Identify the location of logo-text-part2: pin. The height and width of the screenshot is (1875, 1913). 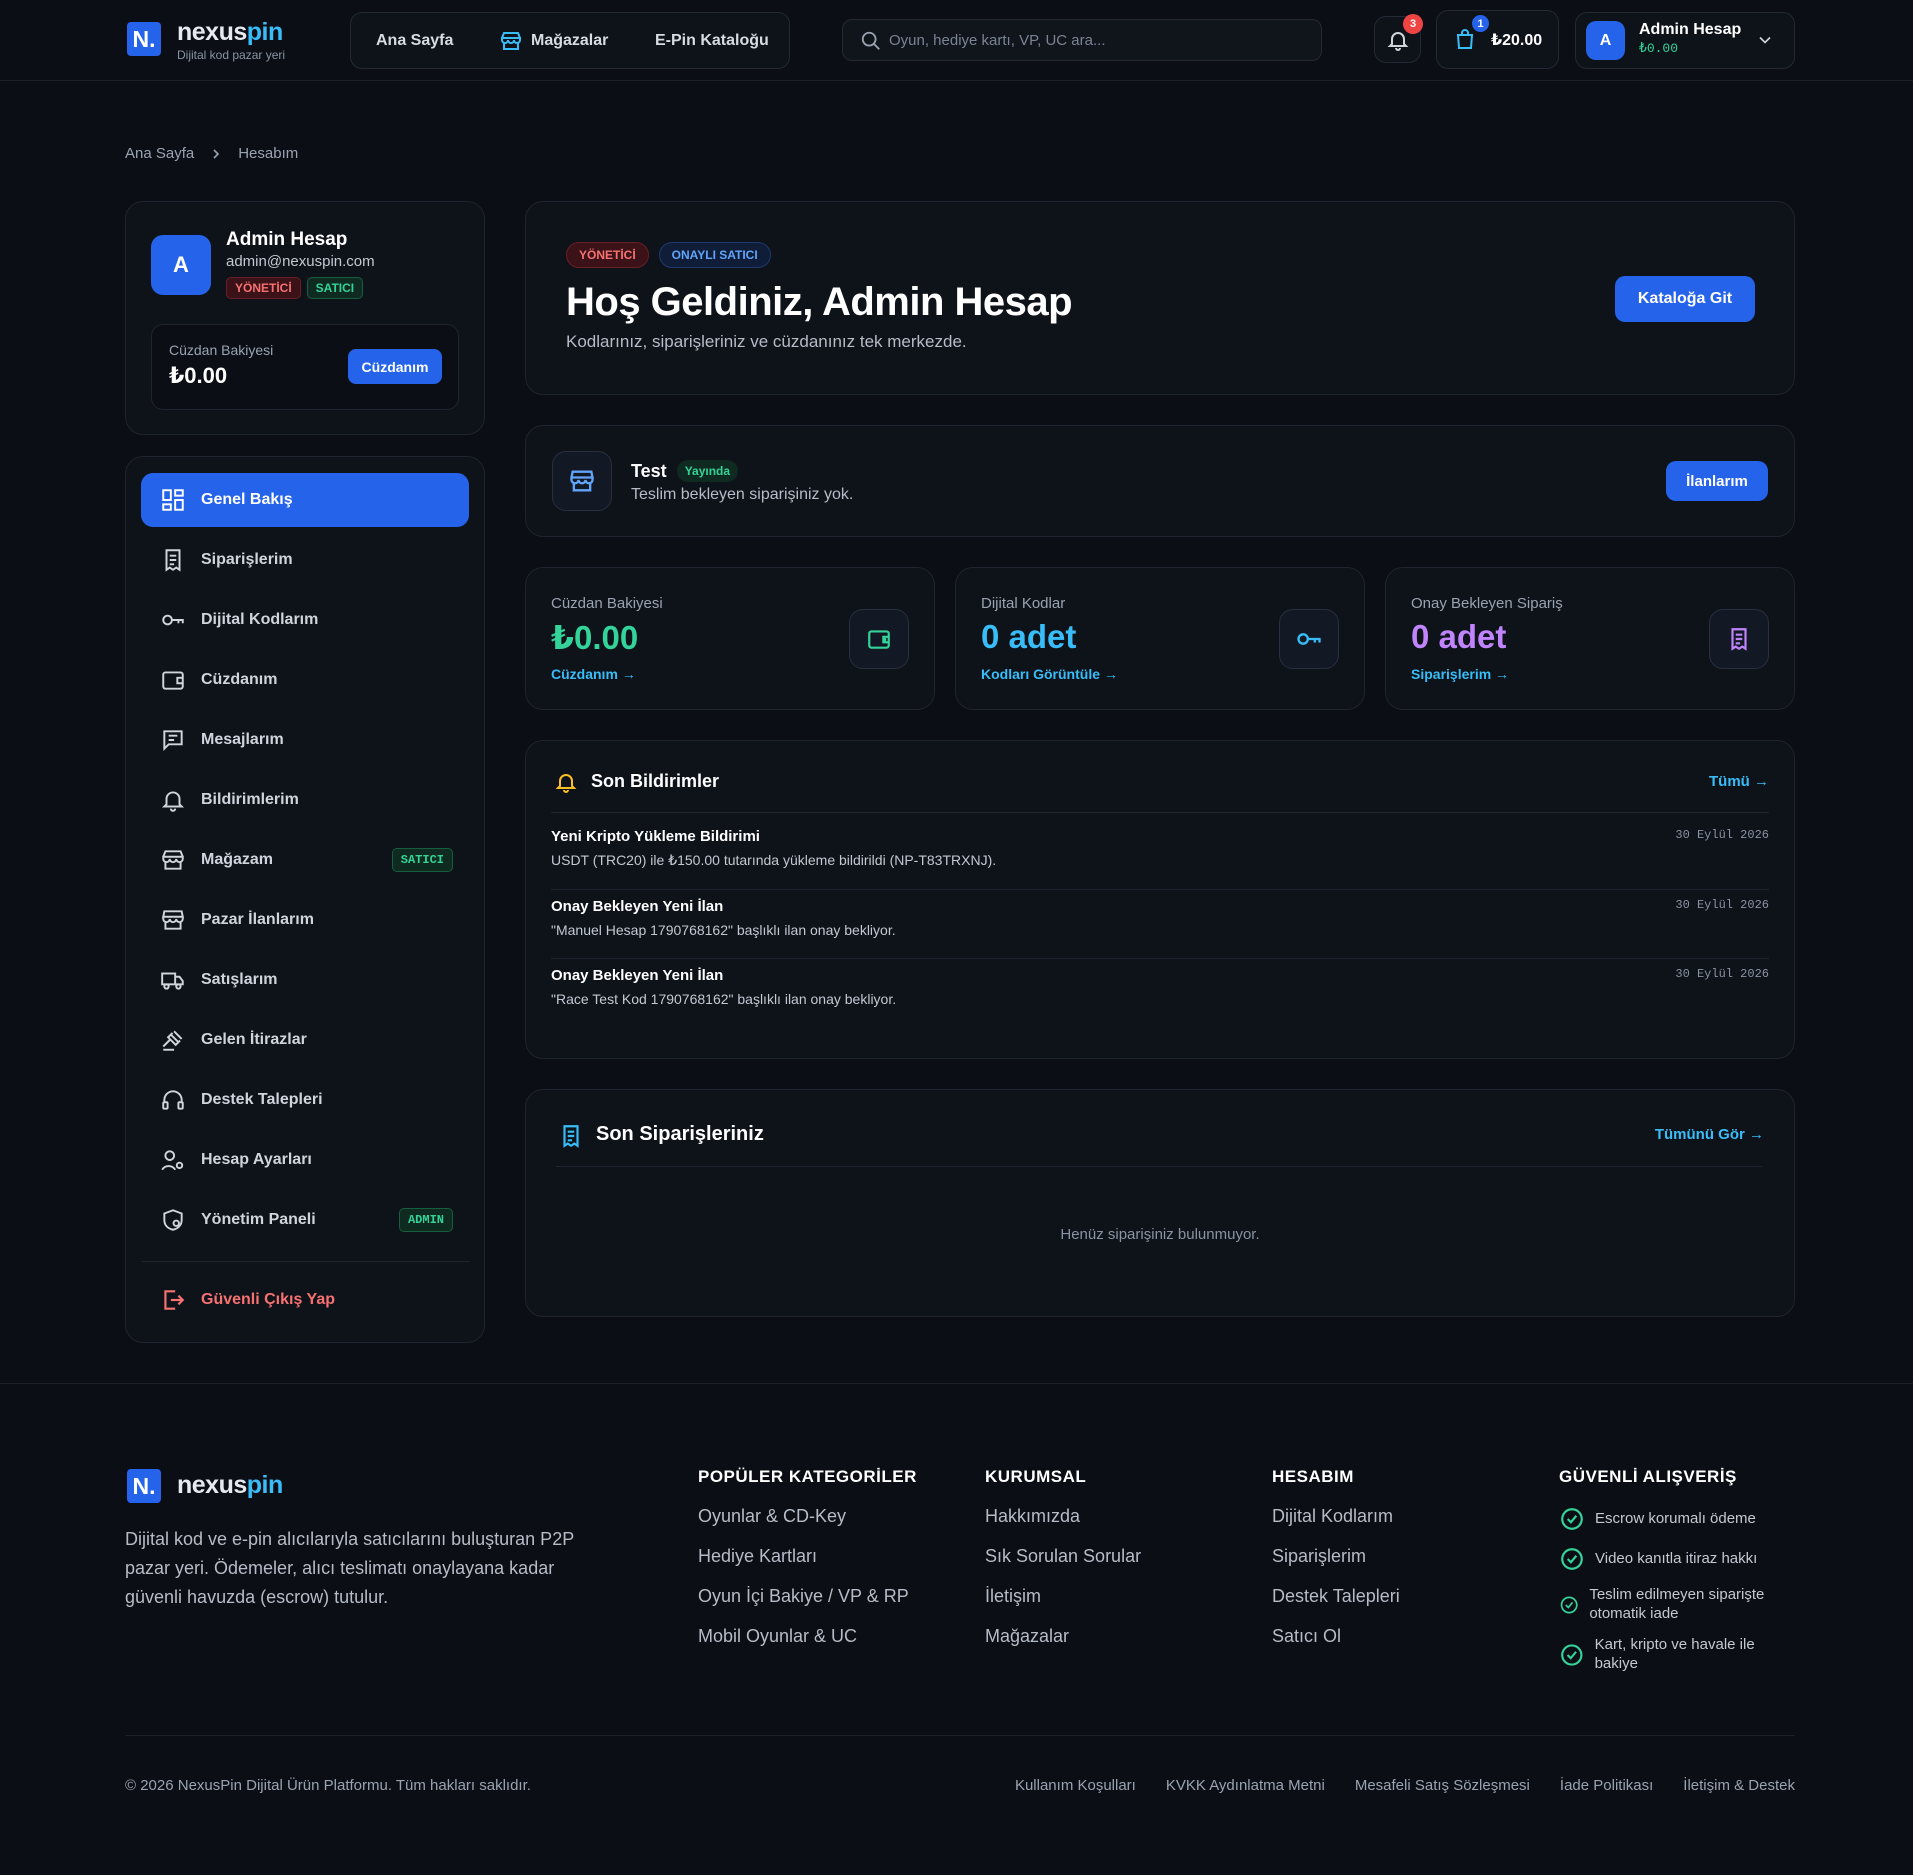
(265, 32).